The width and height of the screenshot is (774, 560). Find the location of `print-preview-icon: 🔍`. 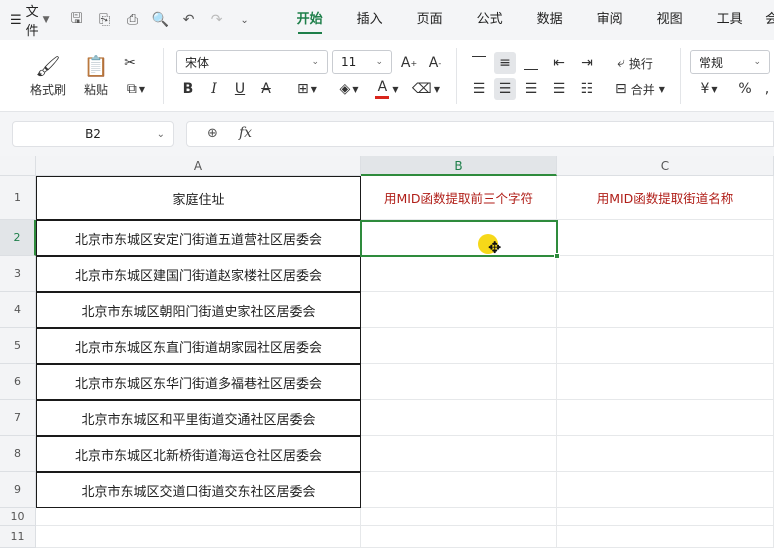

print-preview-icon: 🔍 is located at coordinates (161, 20).